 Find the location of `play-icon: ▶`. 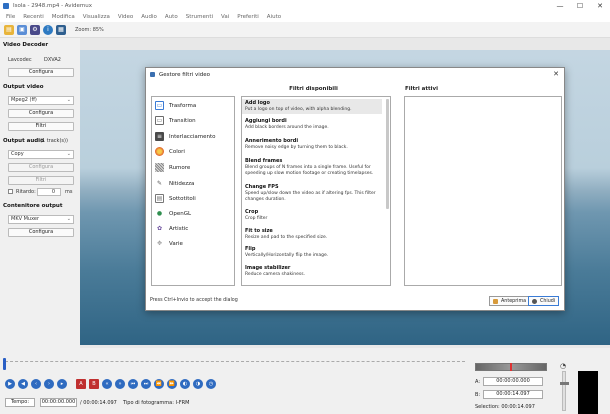

play-icon: ▶ is located at coordinates (10, 384).